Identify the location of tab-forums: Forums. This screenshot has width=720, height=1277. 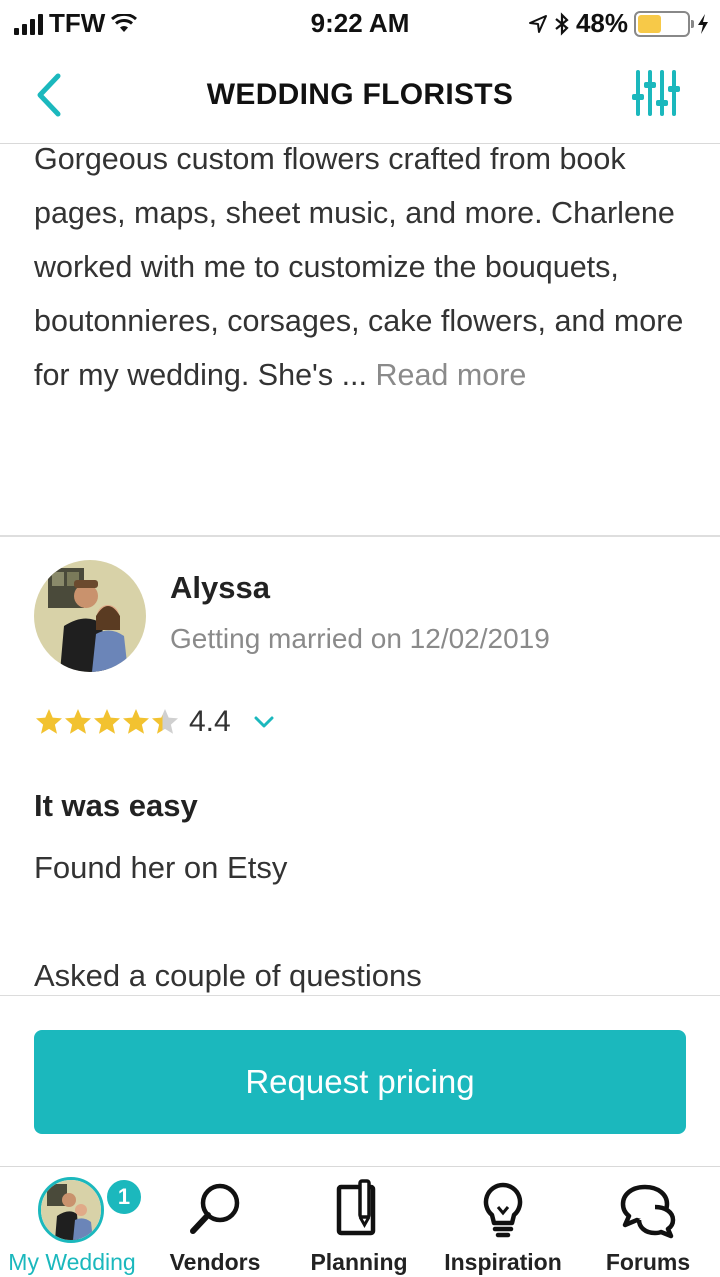
(648, 1222).